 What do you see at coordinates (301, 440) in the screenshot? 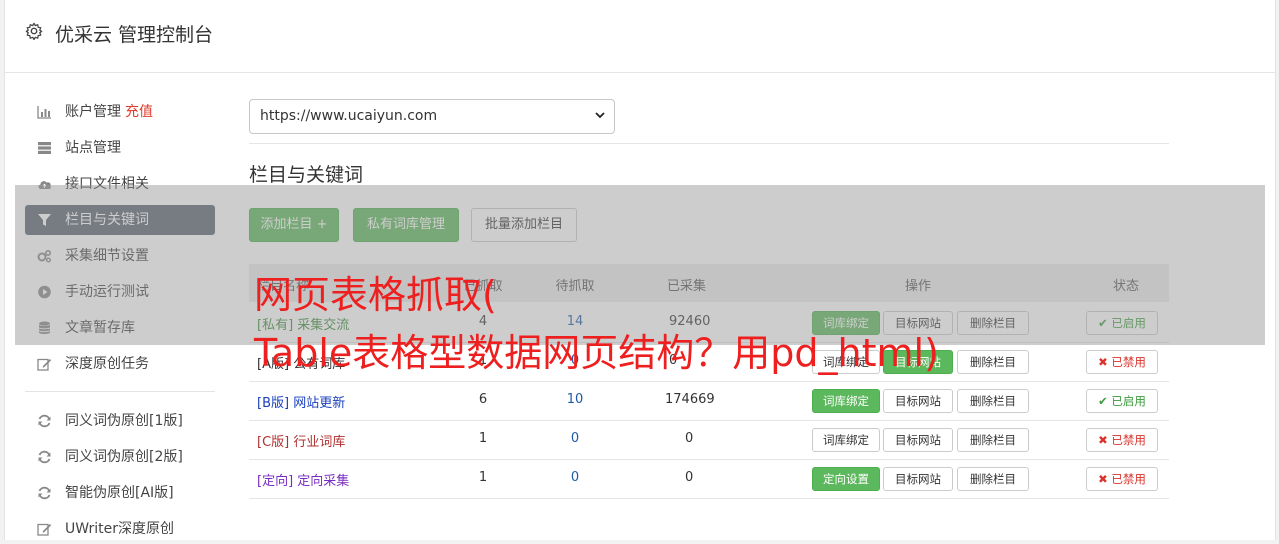
I see `row-name: [C版] 行业词库` at bounding box center [301, 440].